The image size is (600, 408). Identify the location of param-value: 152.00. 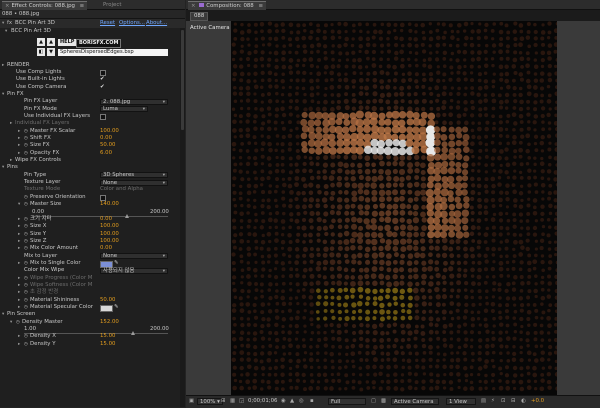
(109, 322).